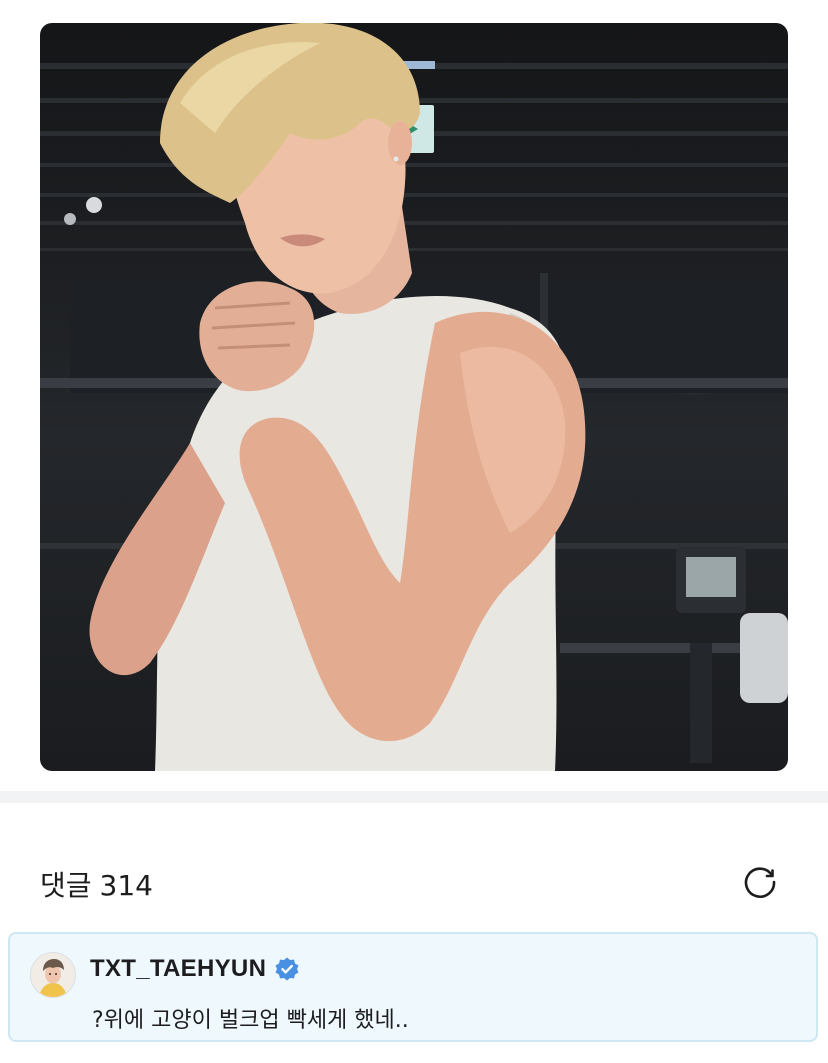  What do you see at coordinates (414, 881) in the screenshot?
I see `comments-header: 댓글 314` at bounding box center [414, 881].